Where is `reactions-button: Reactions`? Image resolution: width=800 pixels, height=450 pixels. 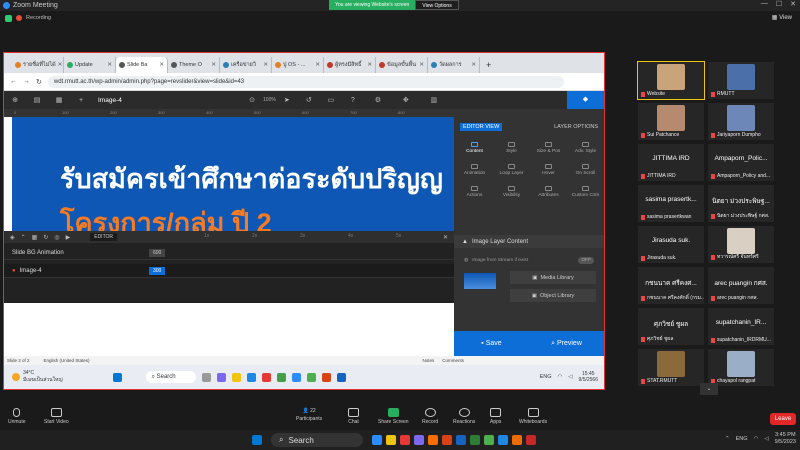
reactions-button: Reactions is located at coordinates (464, 416).